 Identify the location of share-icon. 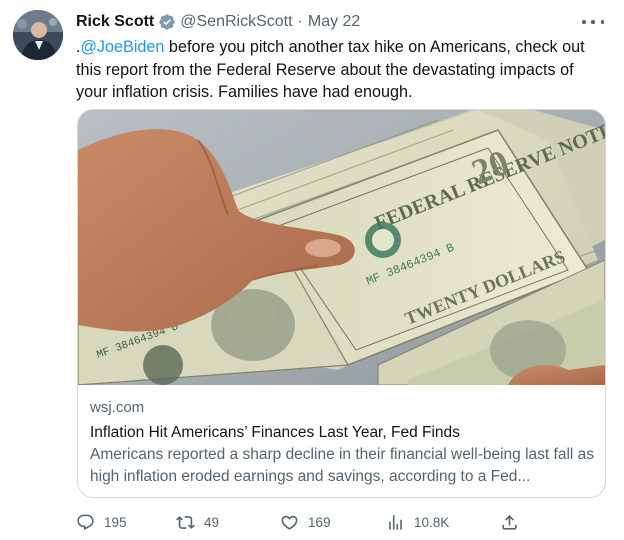
(509, 522).